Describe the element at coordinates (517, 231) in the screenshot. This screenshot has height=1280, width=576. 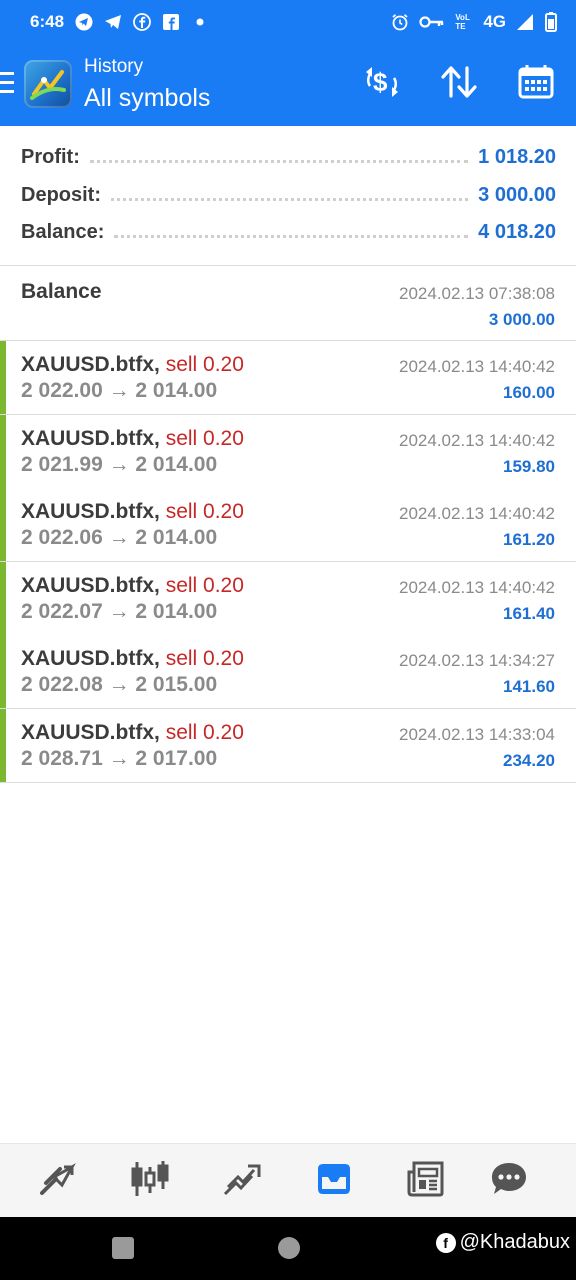
I see `summary-value: 4 018.20` at that location.